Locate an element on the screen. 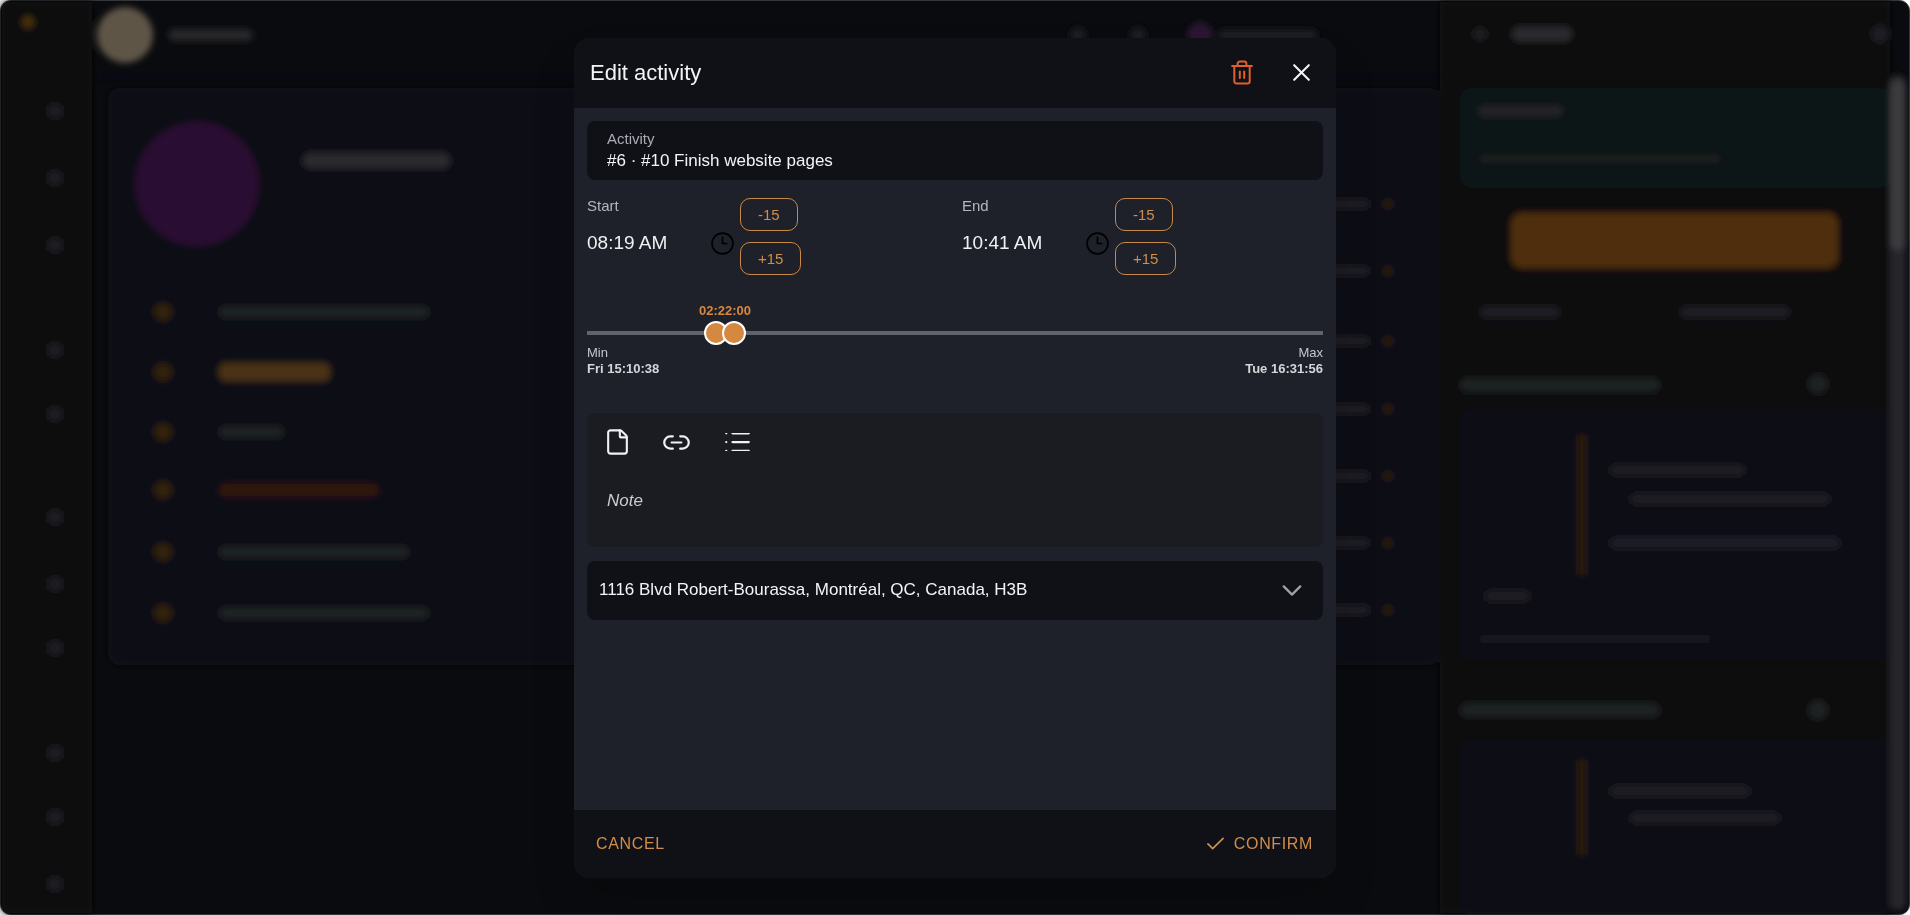 This screenshot has height=915, width=1910. dialog-title: Edit activity is located at coordinates (646, 73).